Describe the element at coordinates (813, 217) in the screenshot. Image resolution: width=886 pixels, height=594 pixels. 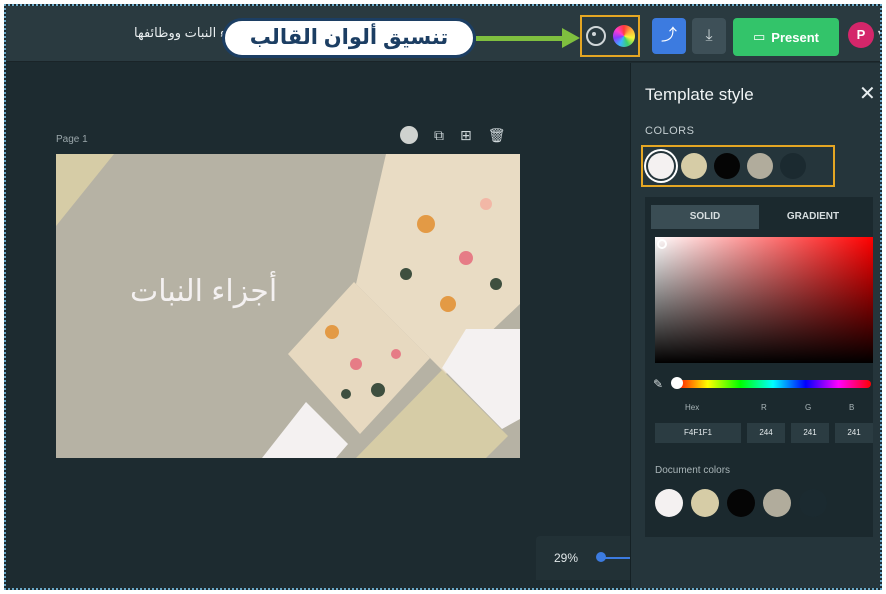
I see `tab-gradient: GRADIENT` at that location.